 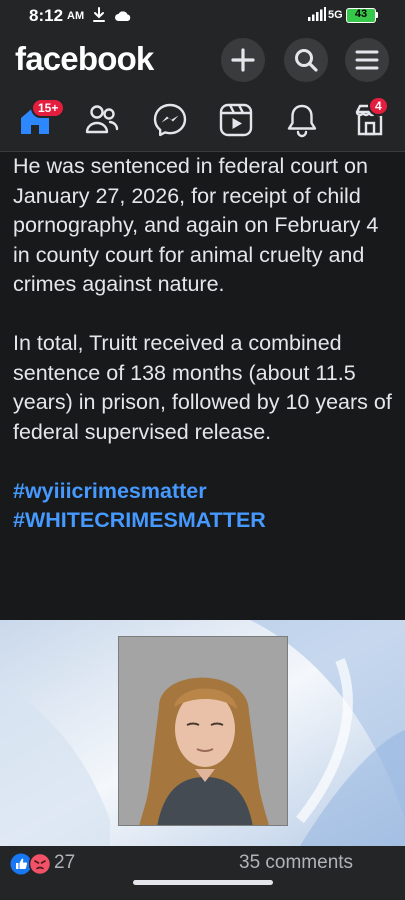 I want to click on hashtag-link: #WHITECRIMESMATTER, so click(x=203, y=521).